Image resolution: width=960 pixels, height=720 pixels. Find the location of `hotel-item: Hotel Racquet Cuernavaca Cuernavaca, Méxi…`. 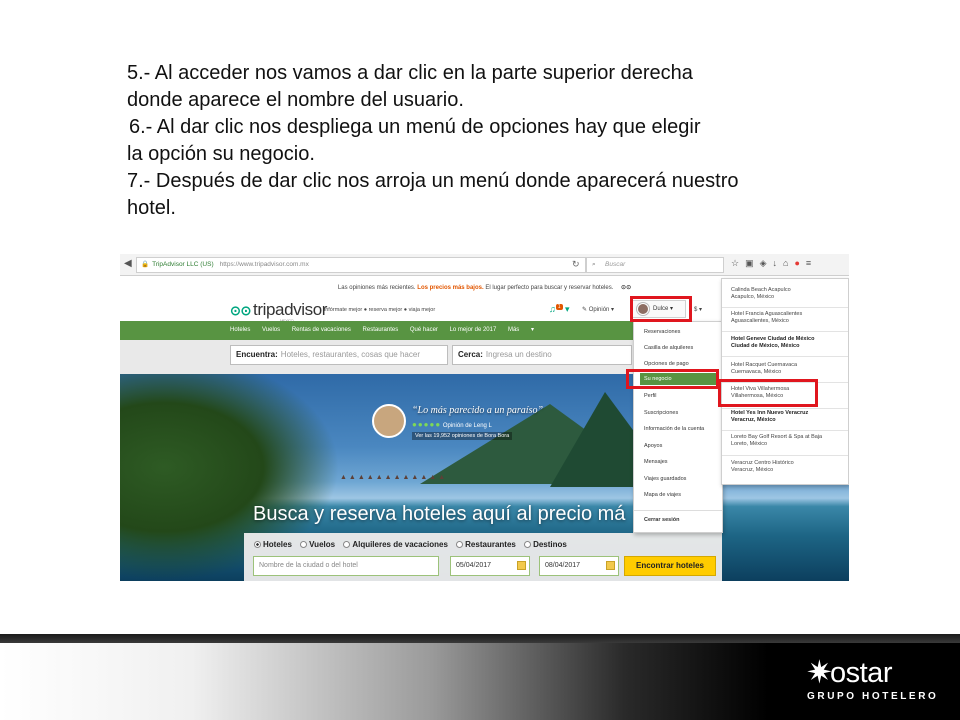

hotel-item: Hotel Racquet Cuernavaca Cuernavaca, Méxi… is located at coordinates (790, 369).